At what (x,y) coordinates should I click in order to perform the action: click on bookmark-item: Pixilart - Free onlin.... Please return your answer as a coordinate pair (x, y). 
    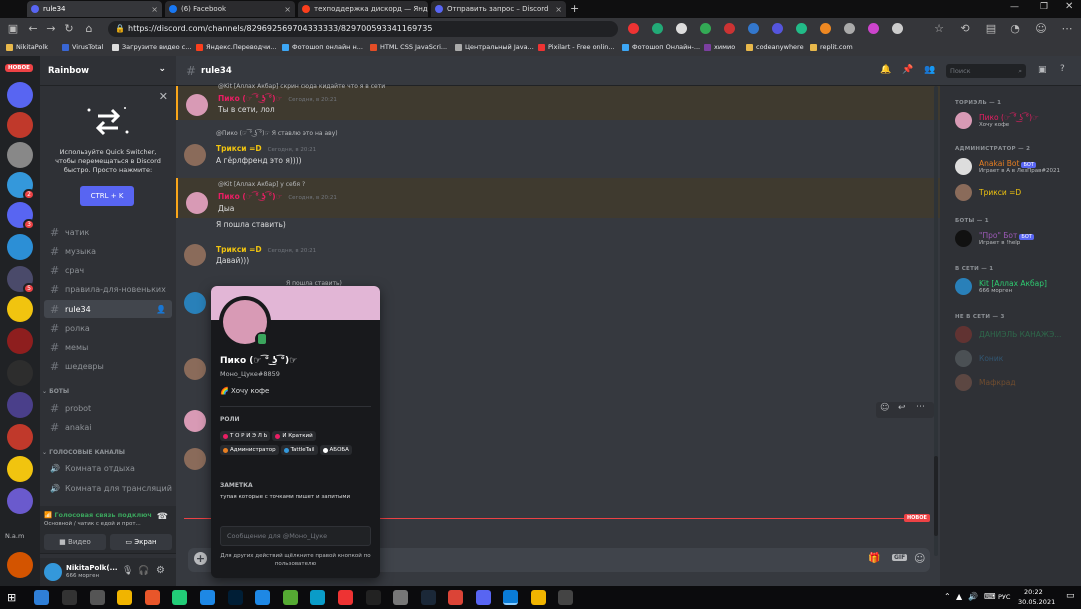
    Looking at the image, I should click on (576, 47).